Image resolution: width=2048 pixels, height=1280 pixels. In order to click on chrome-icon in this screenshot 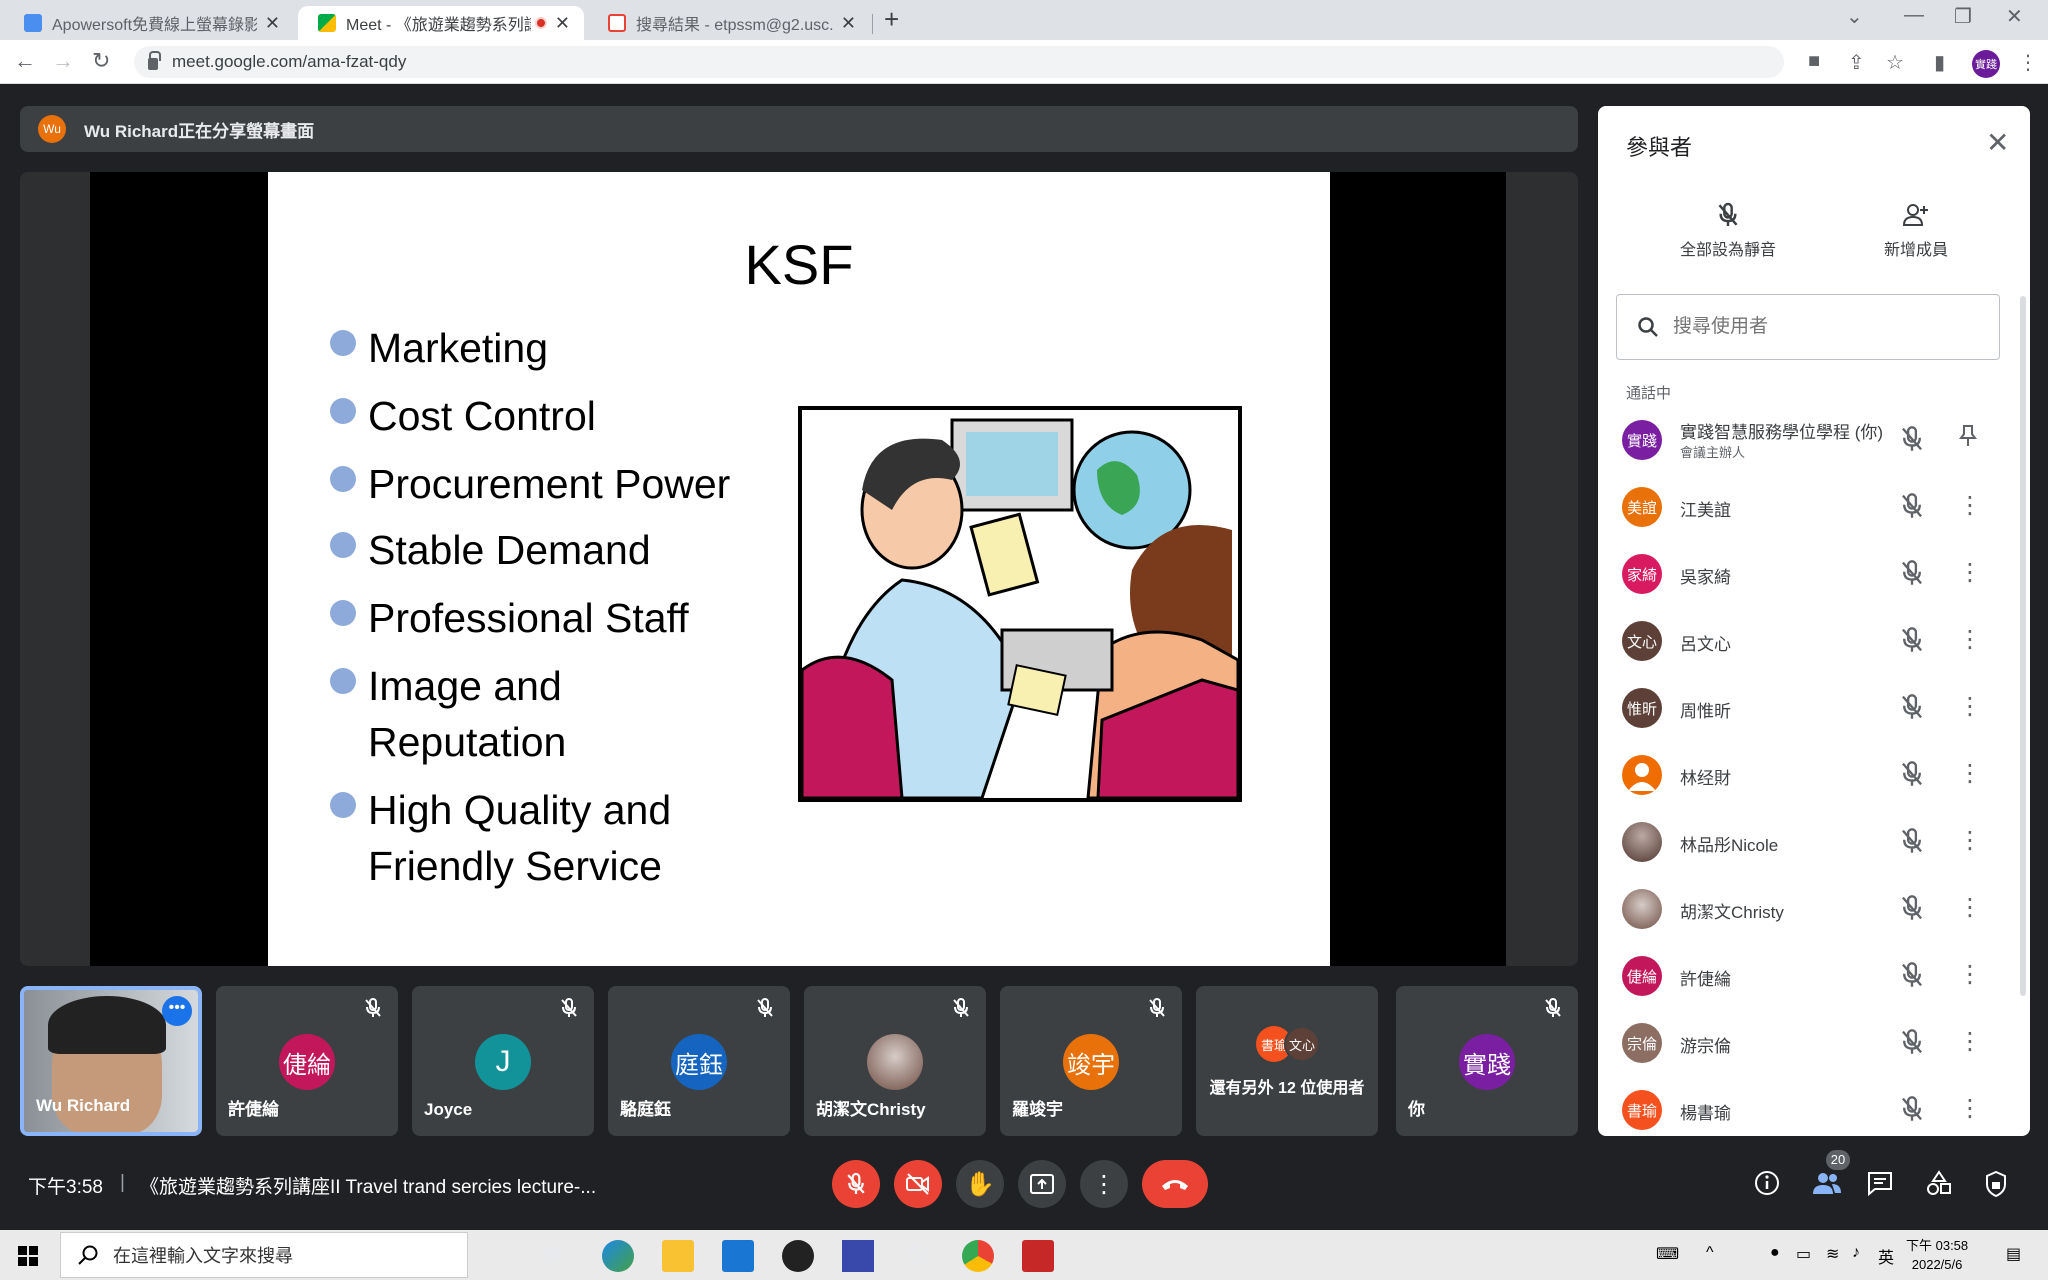, I will do `click(978, 1256)`.